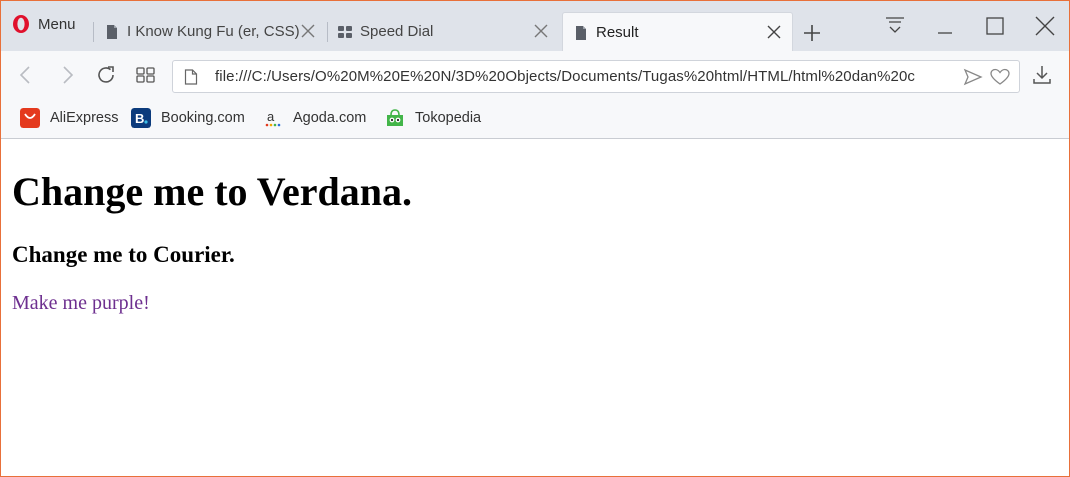 The image size is (1070, 477). I want to click on tab-result: Result, so click(677, 31).